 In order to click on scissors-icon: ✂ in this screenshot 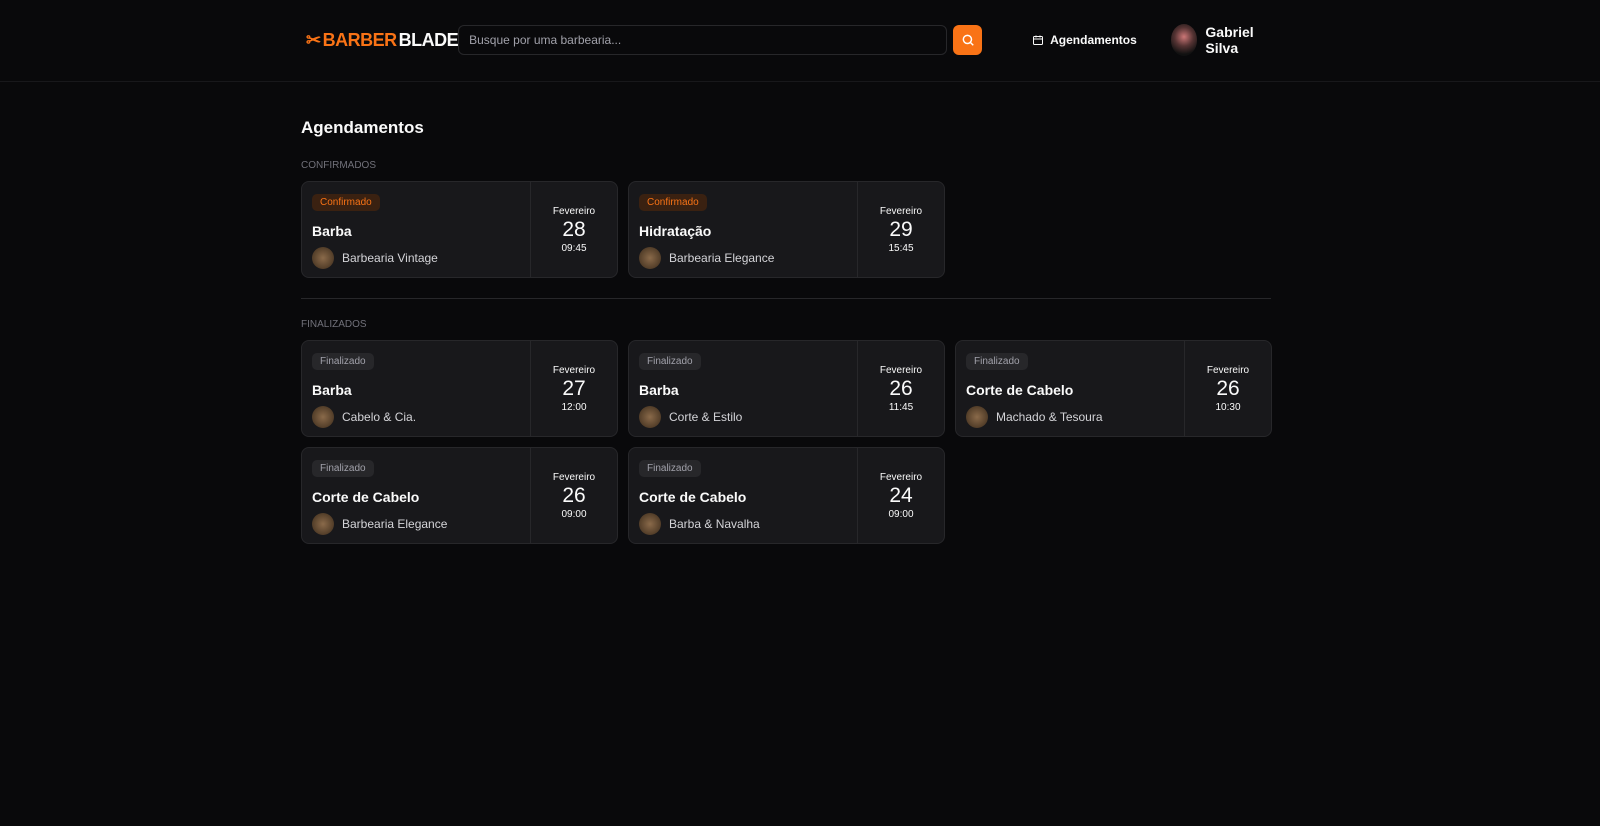, I will do `click(313, 39)`.